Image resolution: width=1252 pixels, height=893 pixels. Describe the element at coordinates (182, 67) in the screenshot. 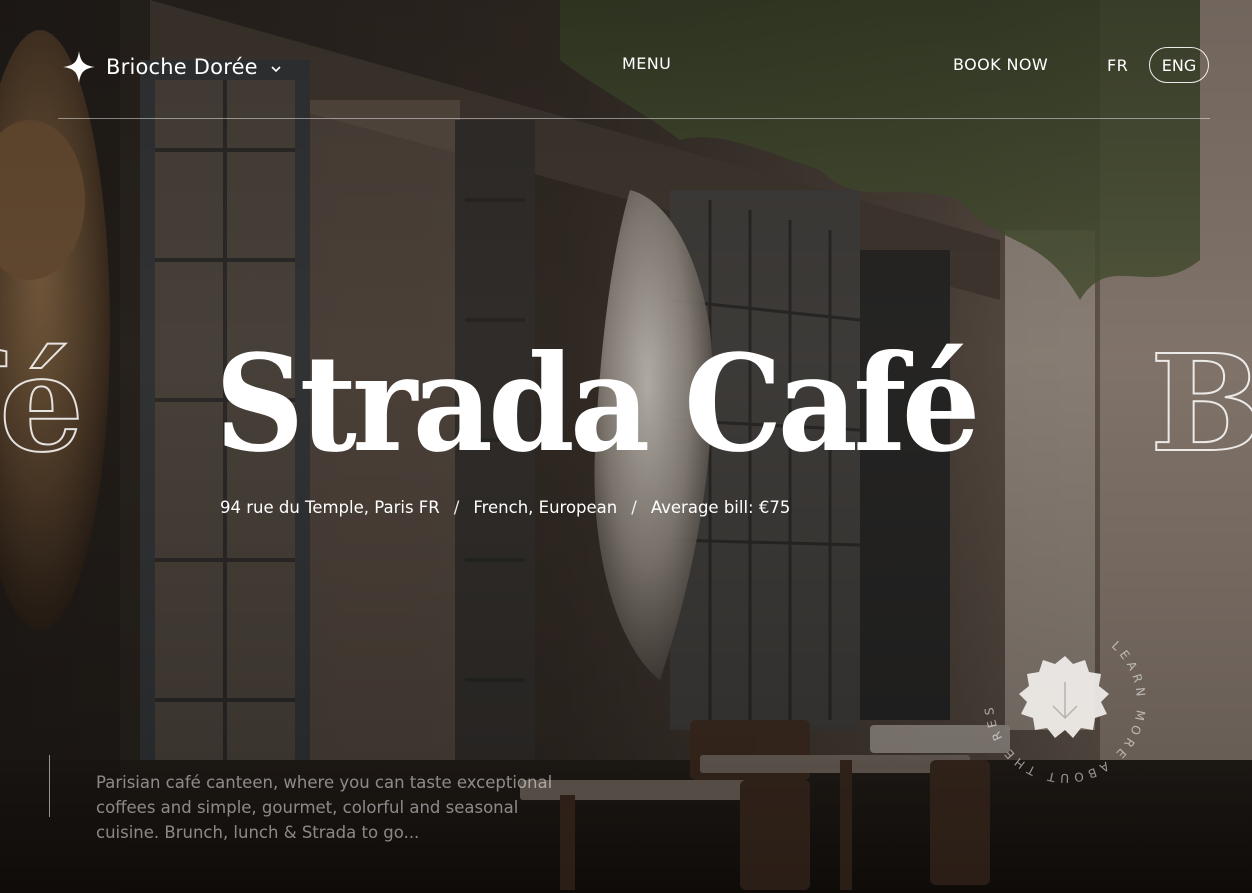

I see `brand-name: Brioche Dorée` at that location.